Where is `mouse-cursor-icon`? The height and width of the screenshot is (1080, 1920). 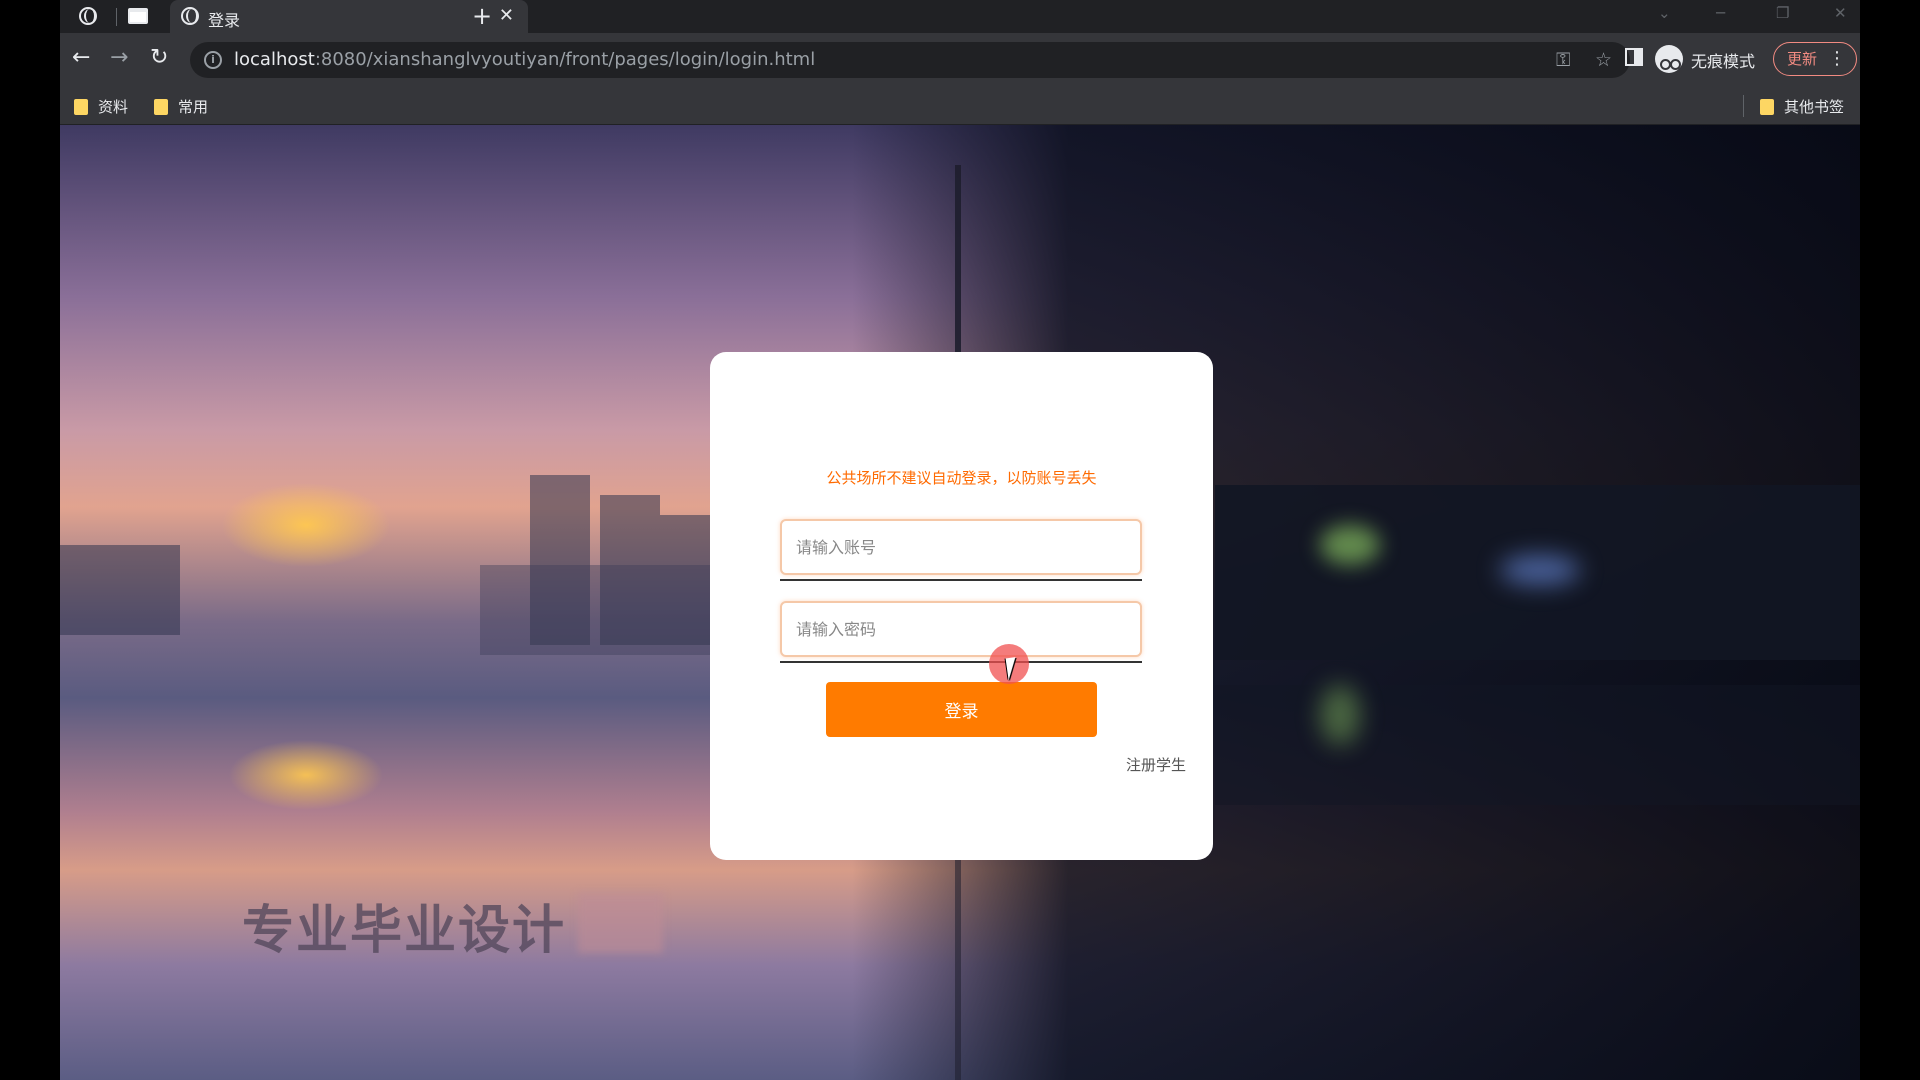 mouse-cursor-icon is located at coordinates (1017, 668).